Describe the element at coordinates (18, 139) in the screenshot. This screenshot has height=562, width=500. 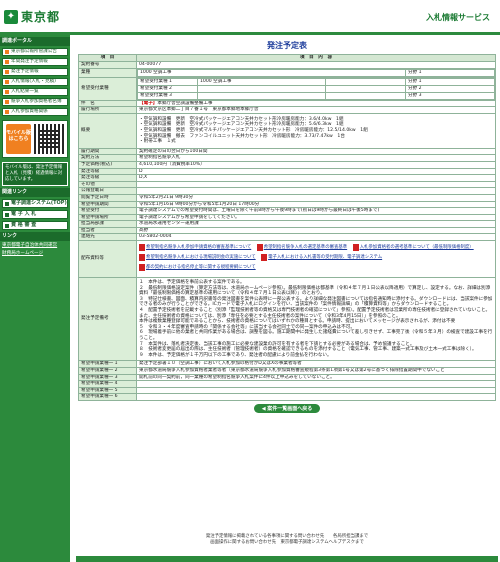
I see `mobile-version-button: モバイル版はこちら` at that location.